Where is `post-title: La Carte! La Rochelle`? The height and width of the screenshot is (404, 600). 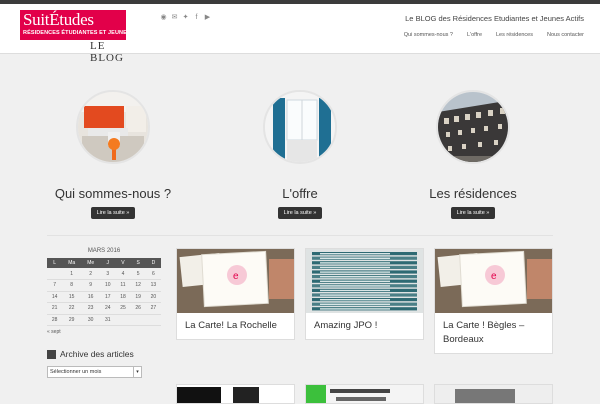 post-title: La Carte! La Rochelle is located at coordinates (235, 326).